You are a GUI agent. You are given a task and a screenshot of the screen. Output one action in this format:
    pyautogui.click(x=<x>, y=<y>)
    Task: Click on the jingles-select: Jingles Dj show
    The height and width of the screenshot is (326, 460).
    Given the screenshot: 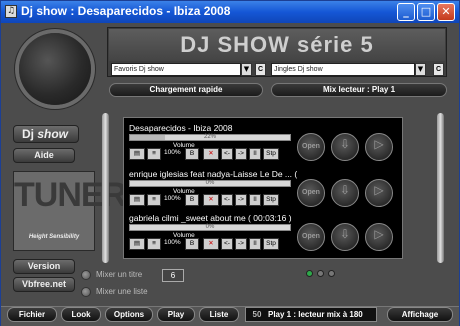 What is the action you would take?
    pyautogui.click(x=343, y=69)
    